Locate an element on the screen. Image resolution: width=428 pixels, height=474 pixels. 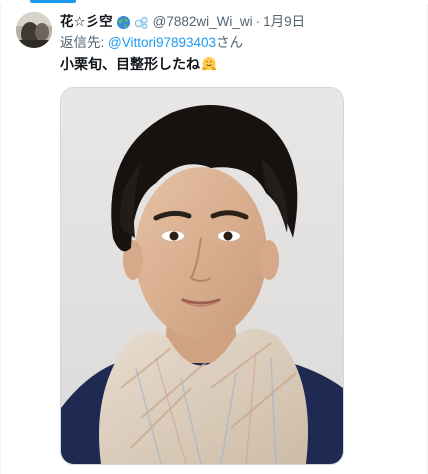
bubbles-icon is located at coordinates (141, 22).